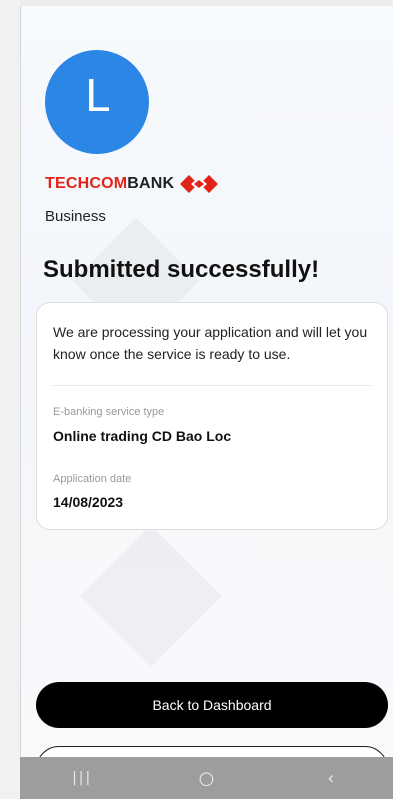 The height and width of the screenshot is (799, 393). I want to click on service-type-value: Online trading CD Bao Loc, so click(142, 436).